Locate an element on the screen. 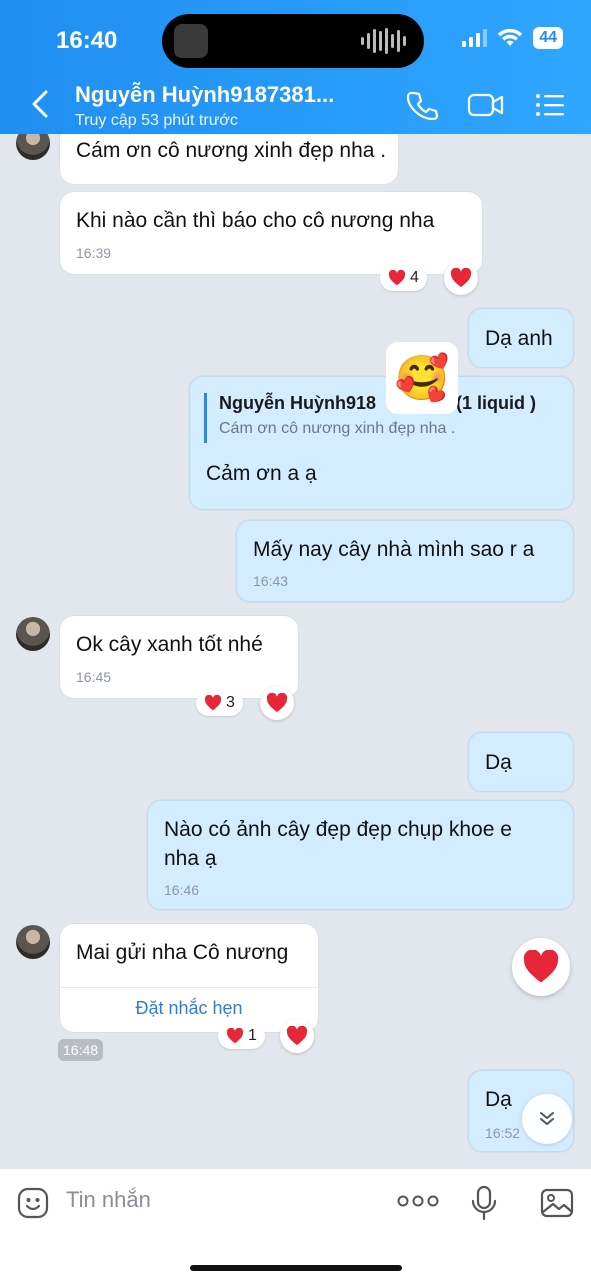  quoted-sender: Nguyễn Huỳnh918 (1 liquid ) is located at coordinates (378, 403).